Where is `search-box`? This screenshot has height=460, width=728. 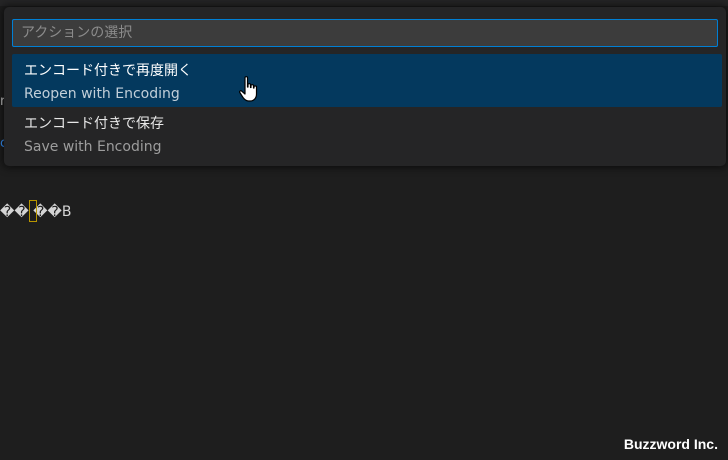 search-box is located at coordinates (365, 33).